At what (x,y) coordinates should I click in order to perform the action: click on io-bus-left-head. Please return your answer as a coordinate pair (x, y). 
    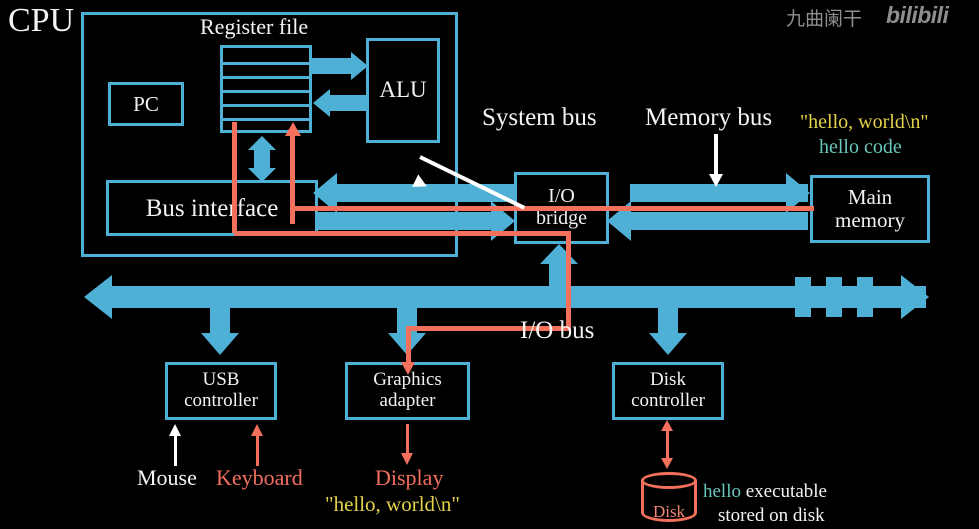
    Looking at the image, I should click on (98, 297).